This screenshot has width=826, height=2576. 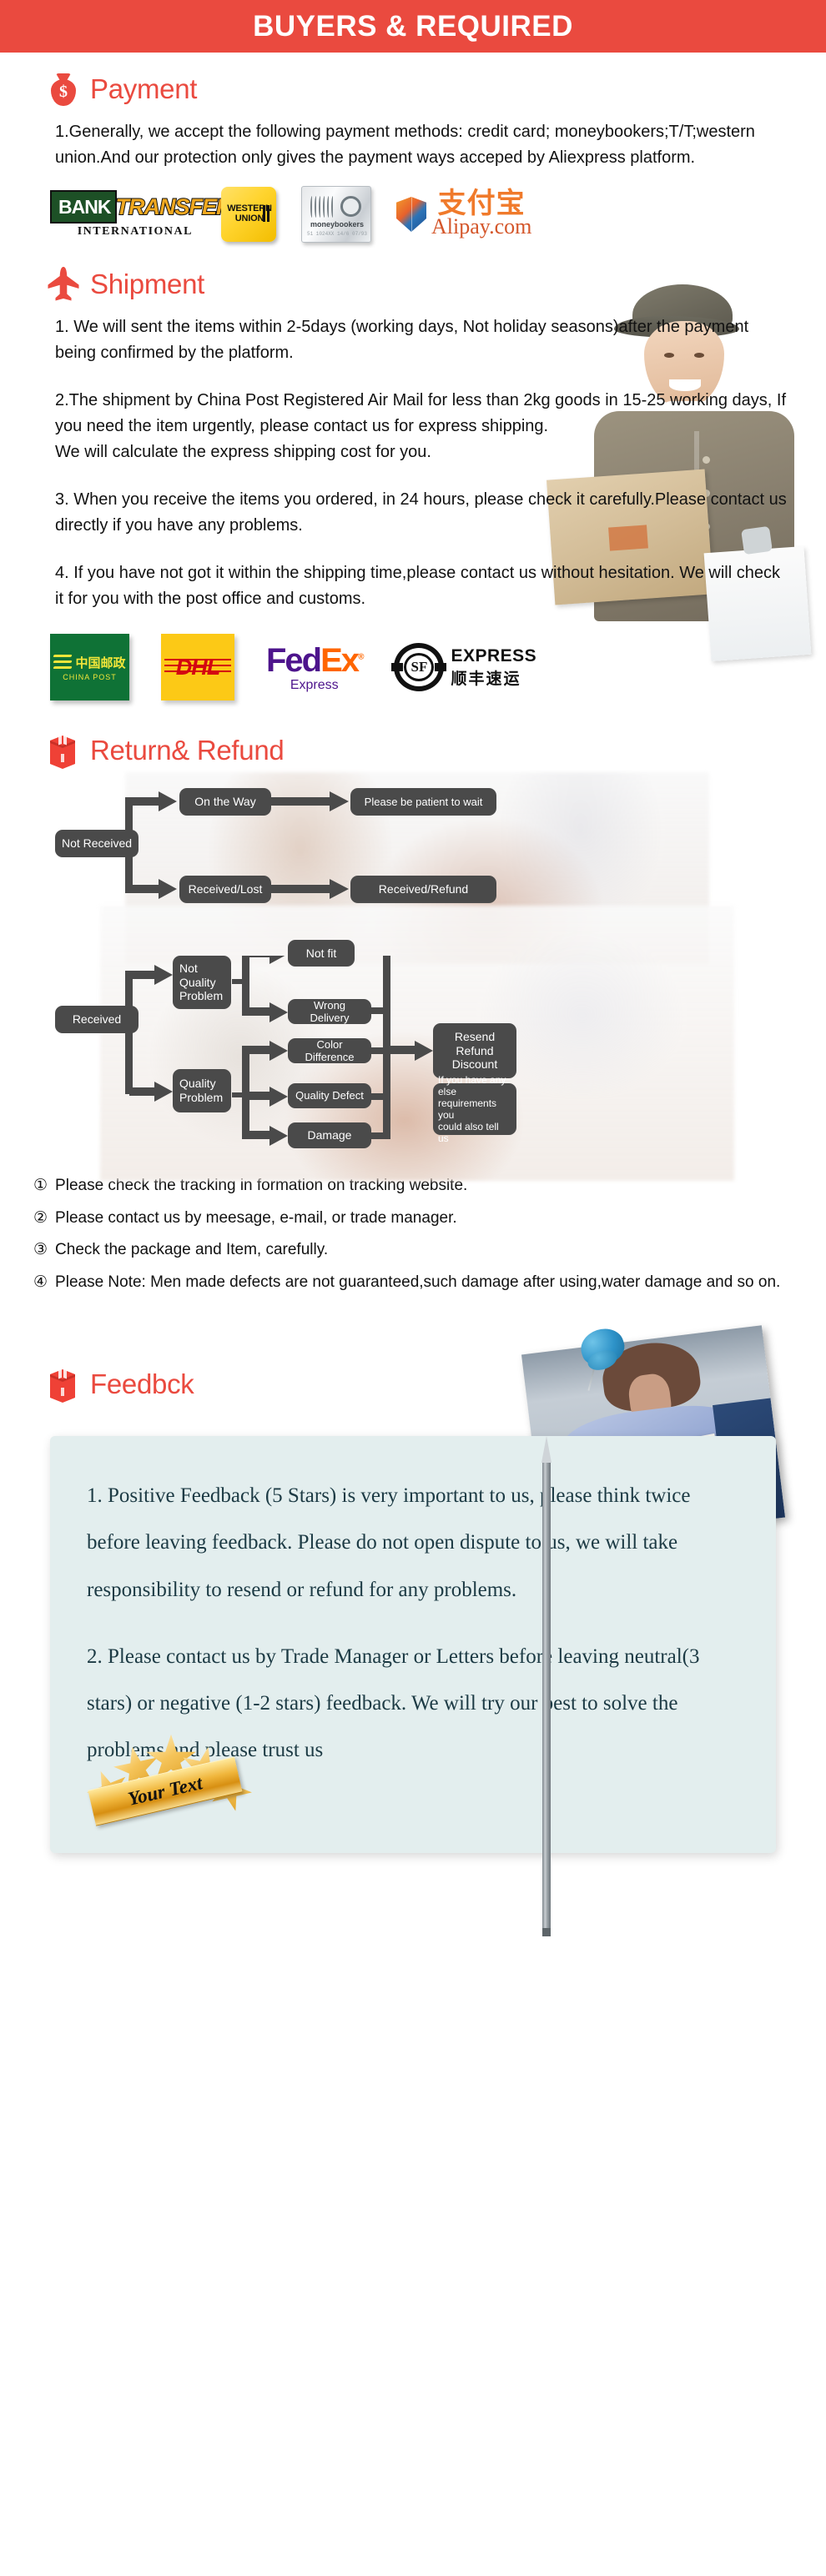 What do you see at coordinates (423, 802) in the screenshot?
I see `flow-node-please-wait: Please be patient to wait` at bounding box center [423, 802].